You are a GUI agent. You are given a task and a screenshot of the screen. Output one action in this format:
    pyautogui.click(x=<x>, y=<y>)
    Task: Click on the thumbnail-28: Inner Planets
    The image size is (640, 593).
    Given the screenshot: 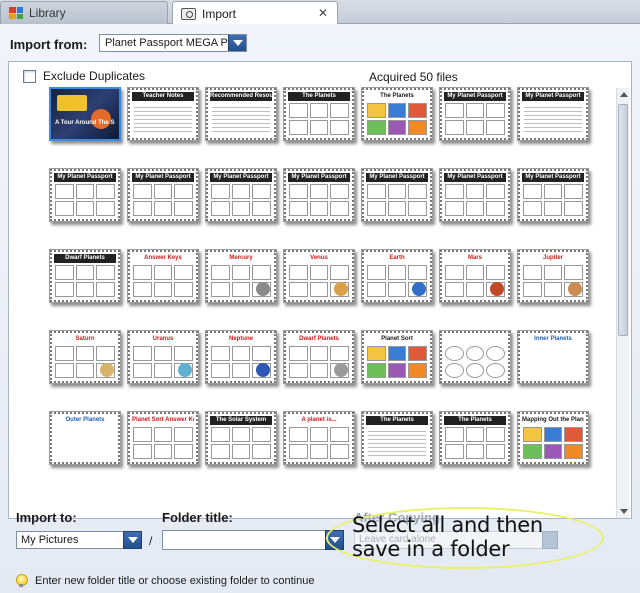 What is the action you would take?
    pyautogui.click(x=553, y=357)
    